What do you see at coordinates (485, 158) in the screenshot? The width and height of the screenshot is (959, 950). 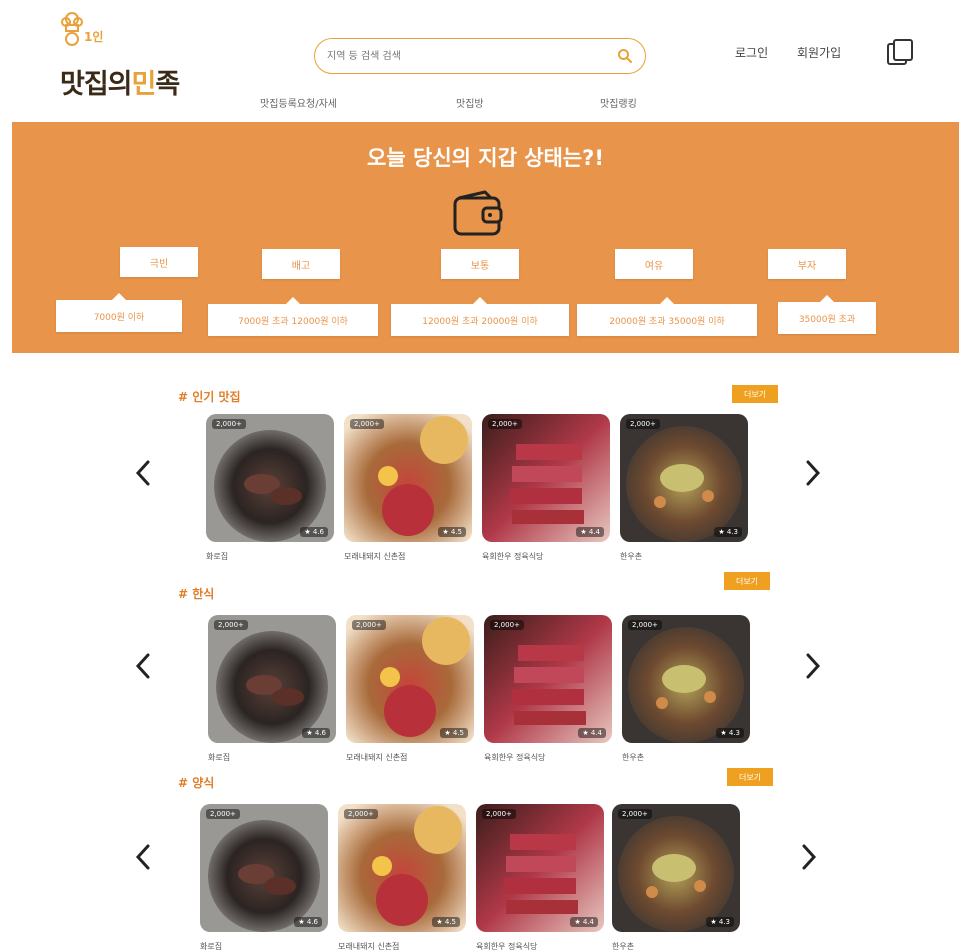 I see `banner-title: 오늘 당신의 지갑 상태는?!` at bounding box center [485, 158].